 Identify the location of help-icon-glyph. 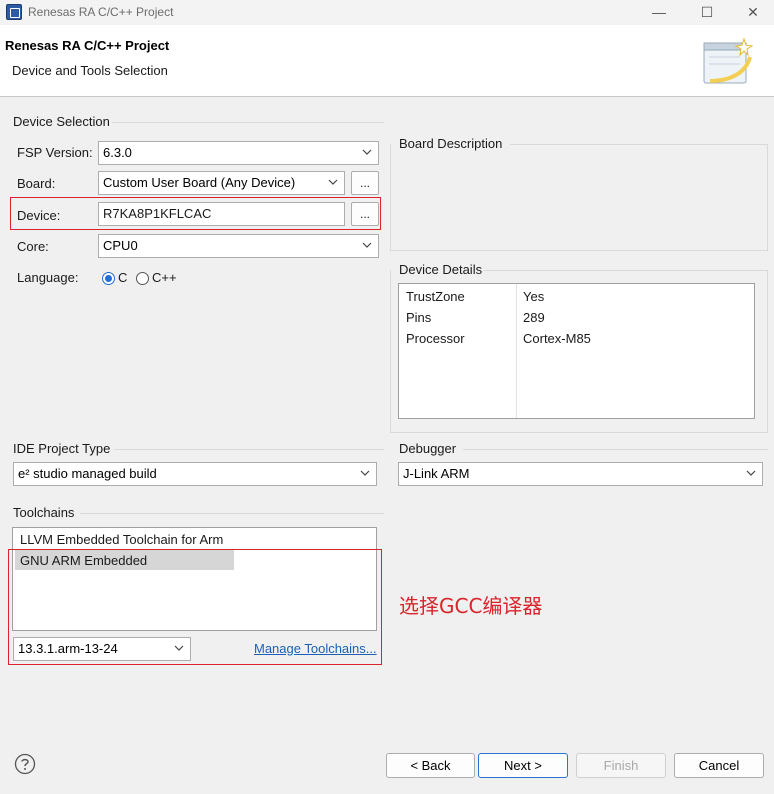
(25, 764).